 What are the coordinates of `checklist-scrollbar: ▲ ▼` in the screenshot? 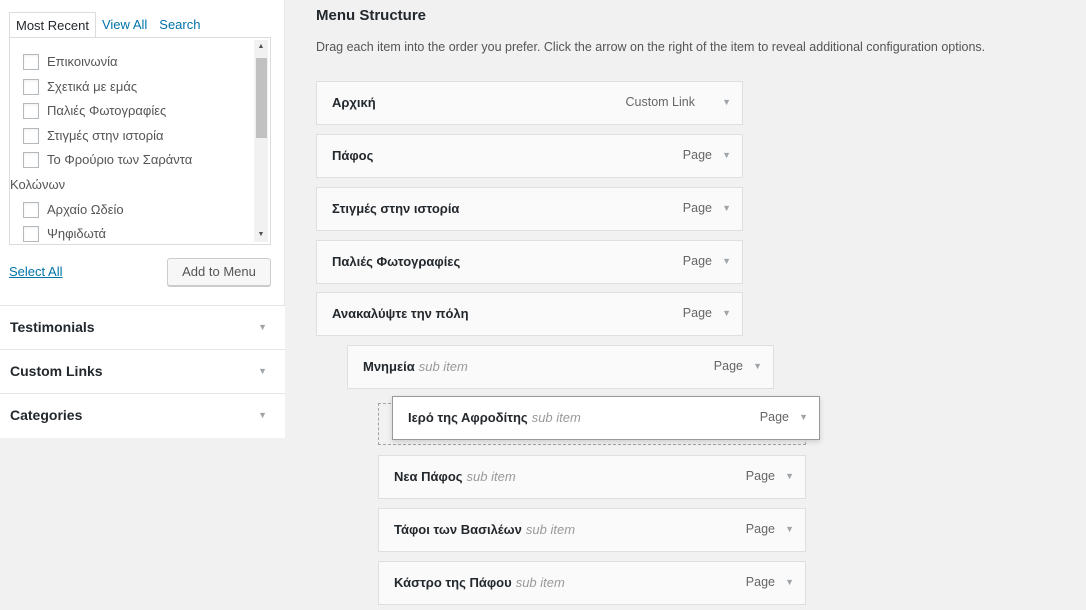 It's located at (261, 141).